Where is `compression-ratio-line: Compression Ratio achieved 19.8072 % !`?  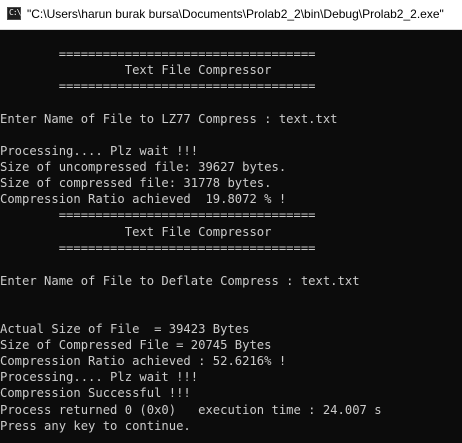 compression-ratio-line: Compression Ratio achieved 19.8072 % ! is located at coordinates (143, 199).